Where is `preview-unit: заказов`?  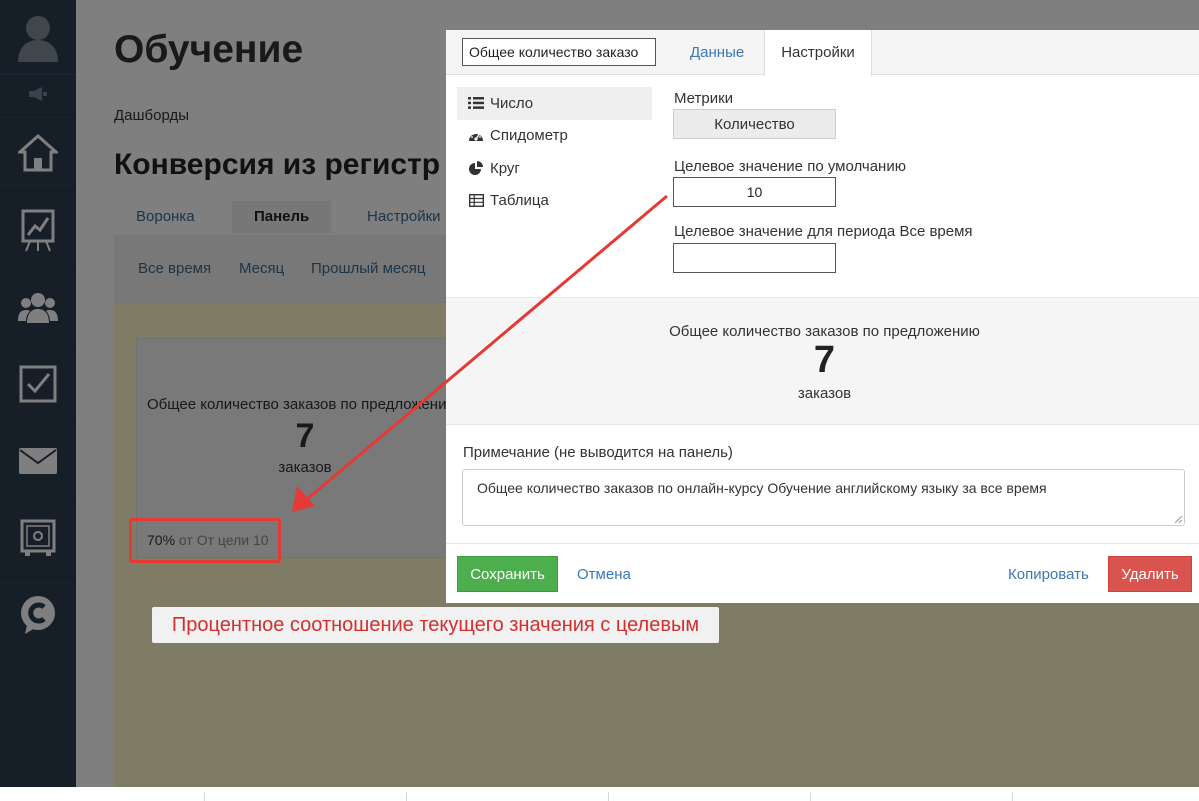 preview-unit: заказов is located at coordinates (824, 393).